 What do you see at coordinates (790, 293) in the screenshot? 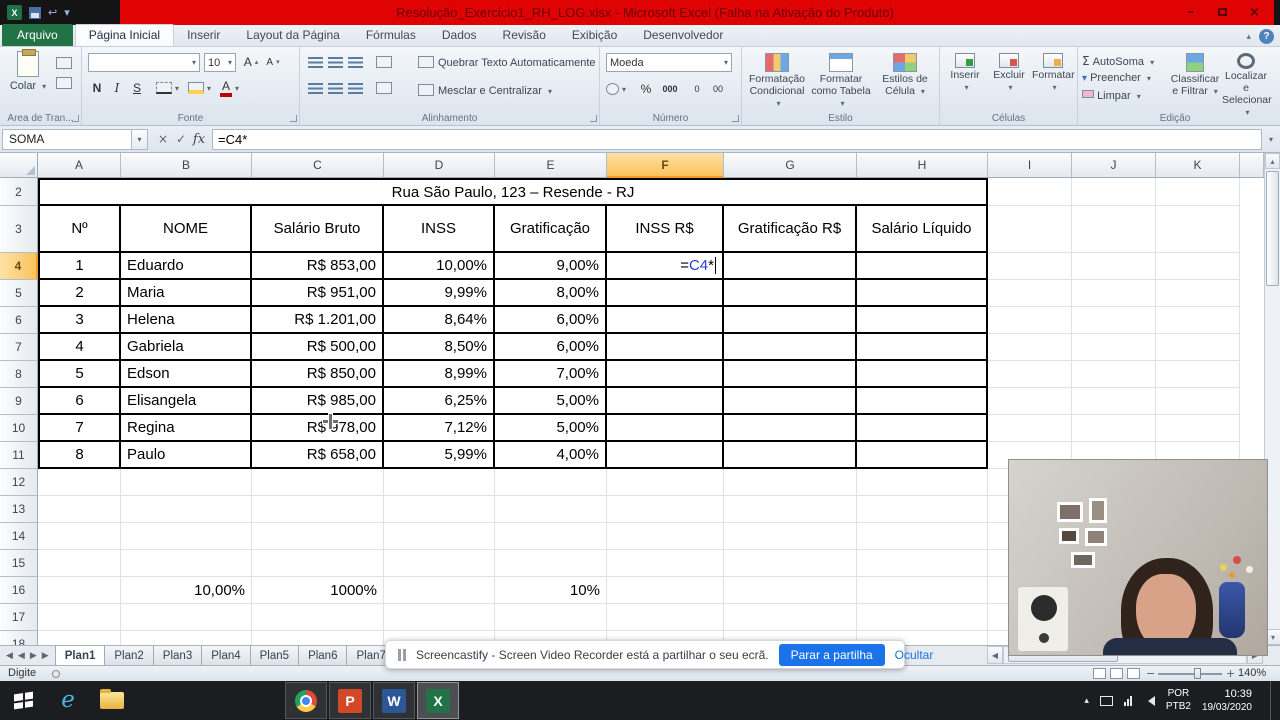
I see `cell-G5` at bounding box center [790, 293].